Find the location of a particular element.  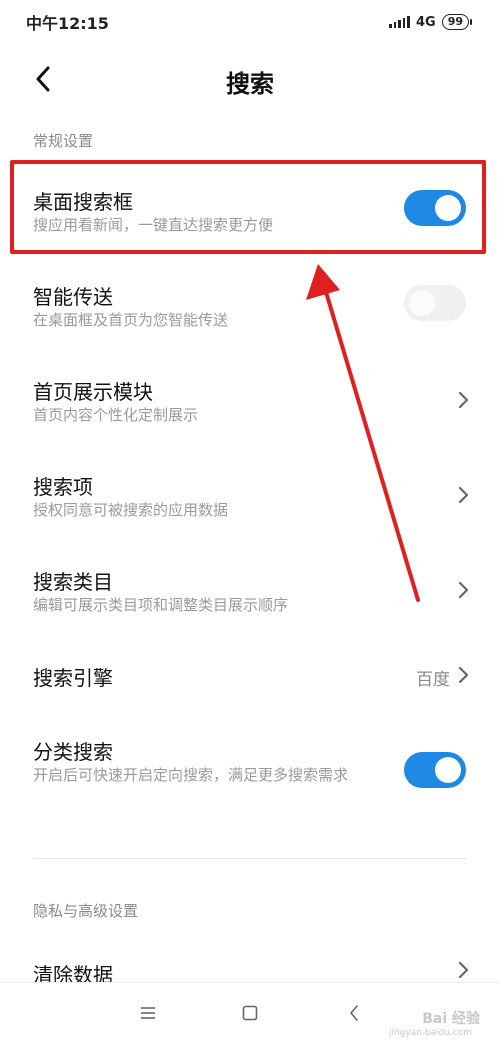

network-type: 4G is located at coordinates (425, 22).